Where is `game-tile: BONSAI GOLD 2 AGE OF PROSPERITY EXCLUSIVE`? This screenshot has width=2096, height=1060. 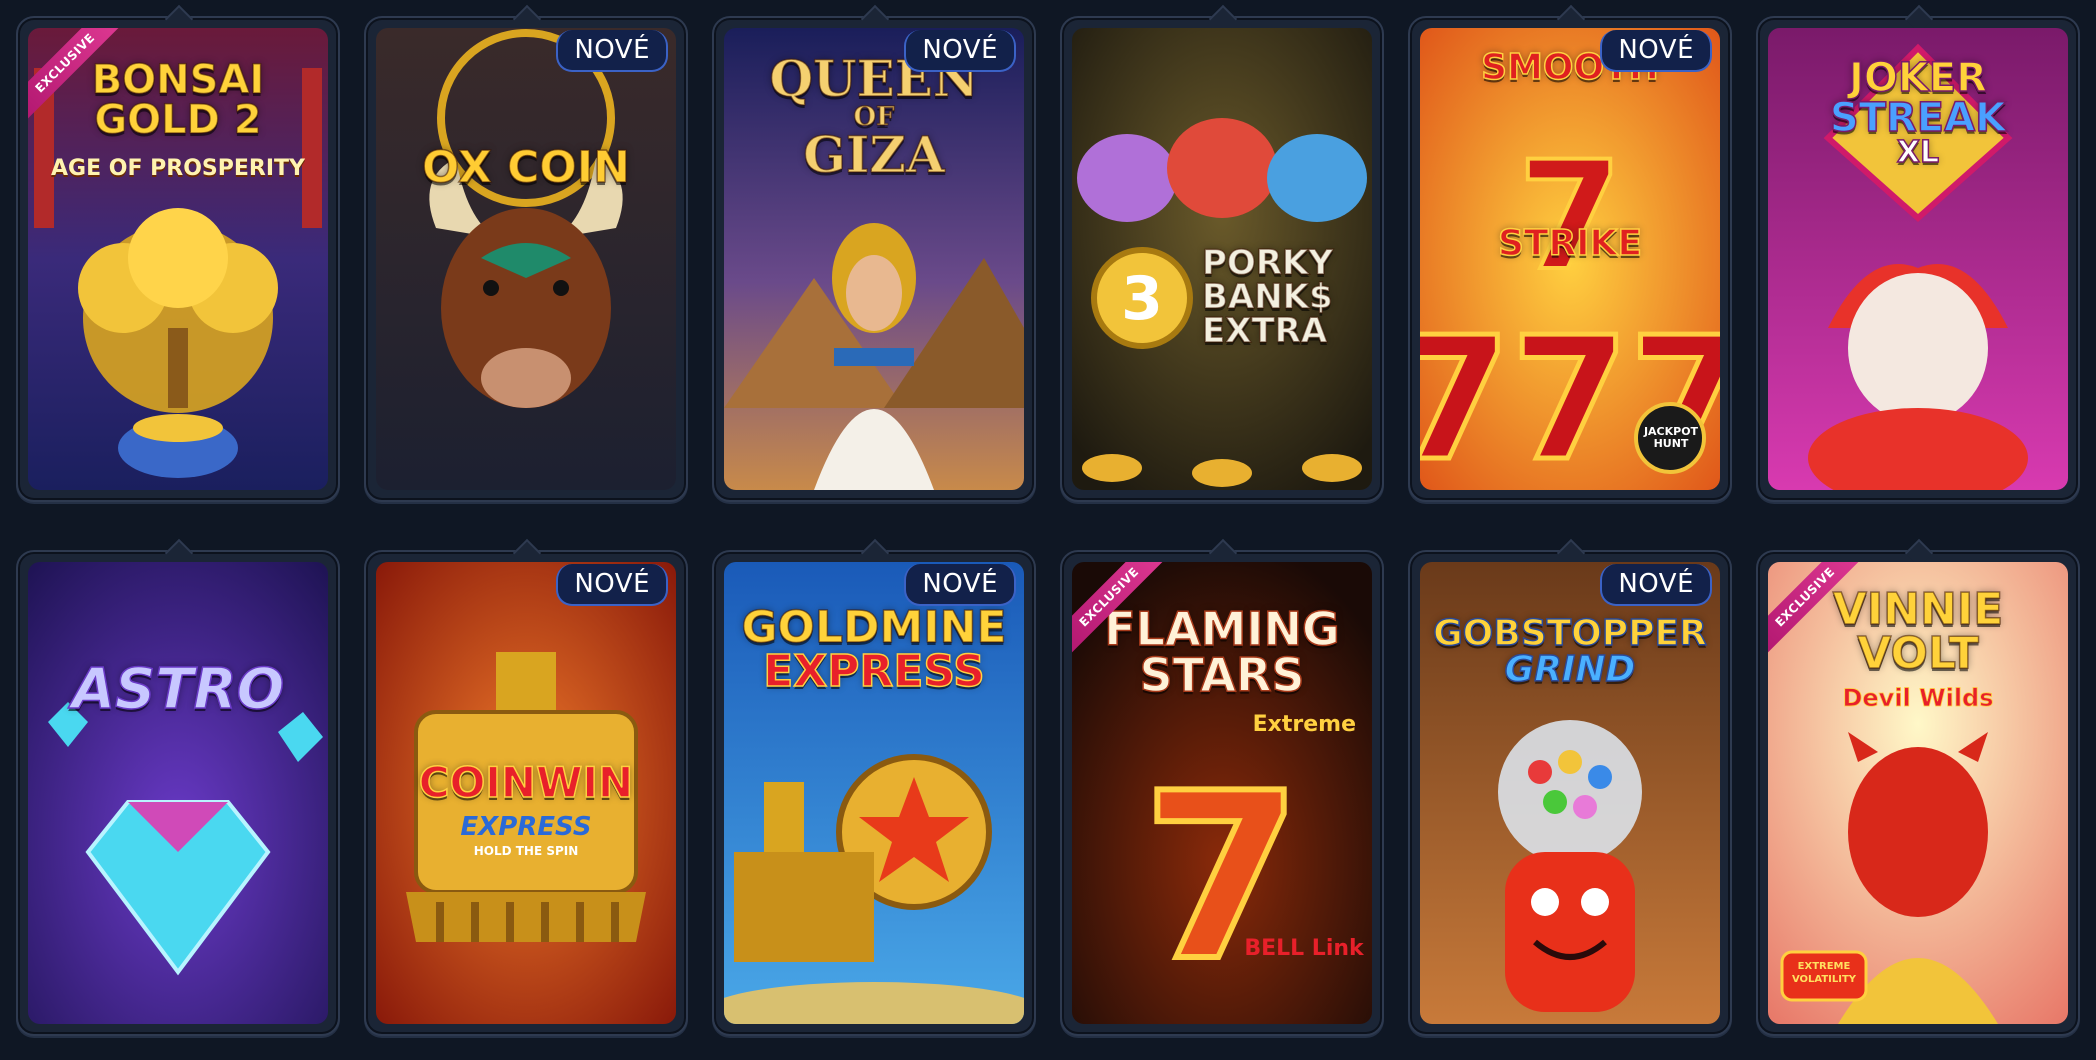 game-tile: BONSAI GOLD 2 AGE OF PROSPERITY EXCLUSIVE is located at coordinates (178, 259).